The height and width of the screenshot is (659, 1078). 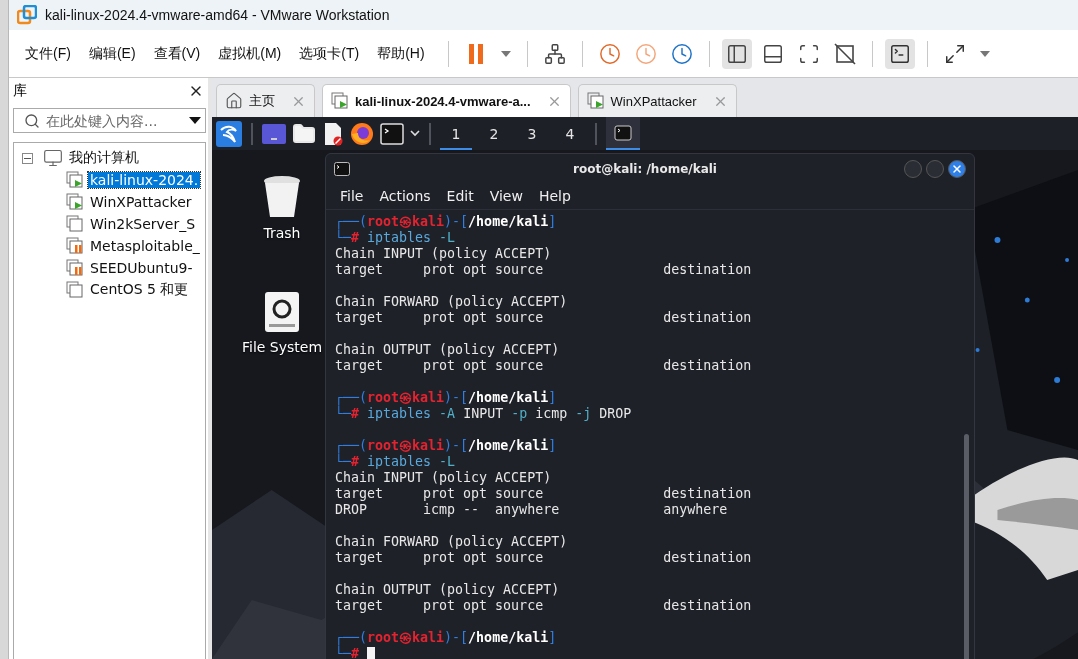 I want to click on tree-item: kali-linux-2024., so click(x=144, y=180).